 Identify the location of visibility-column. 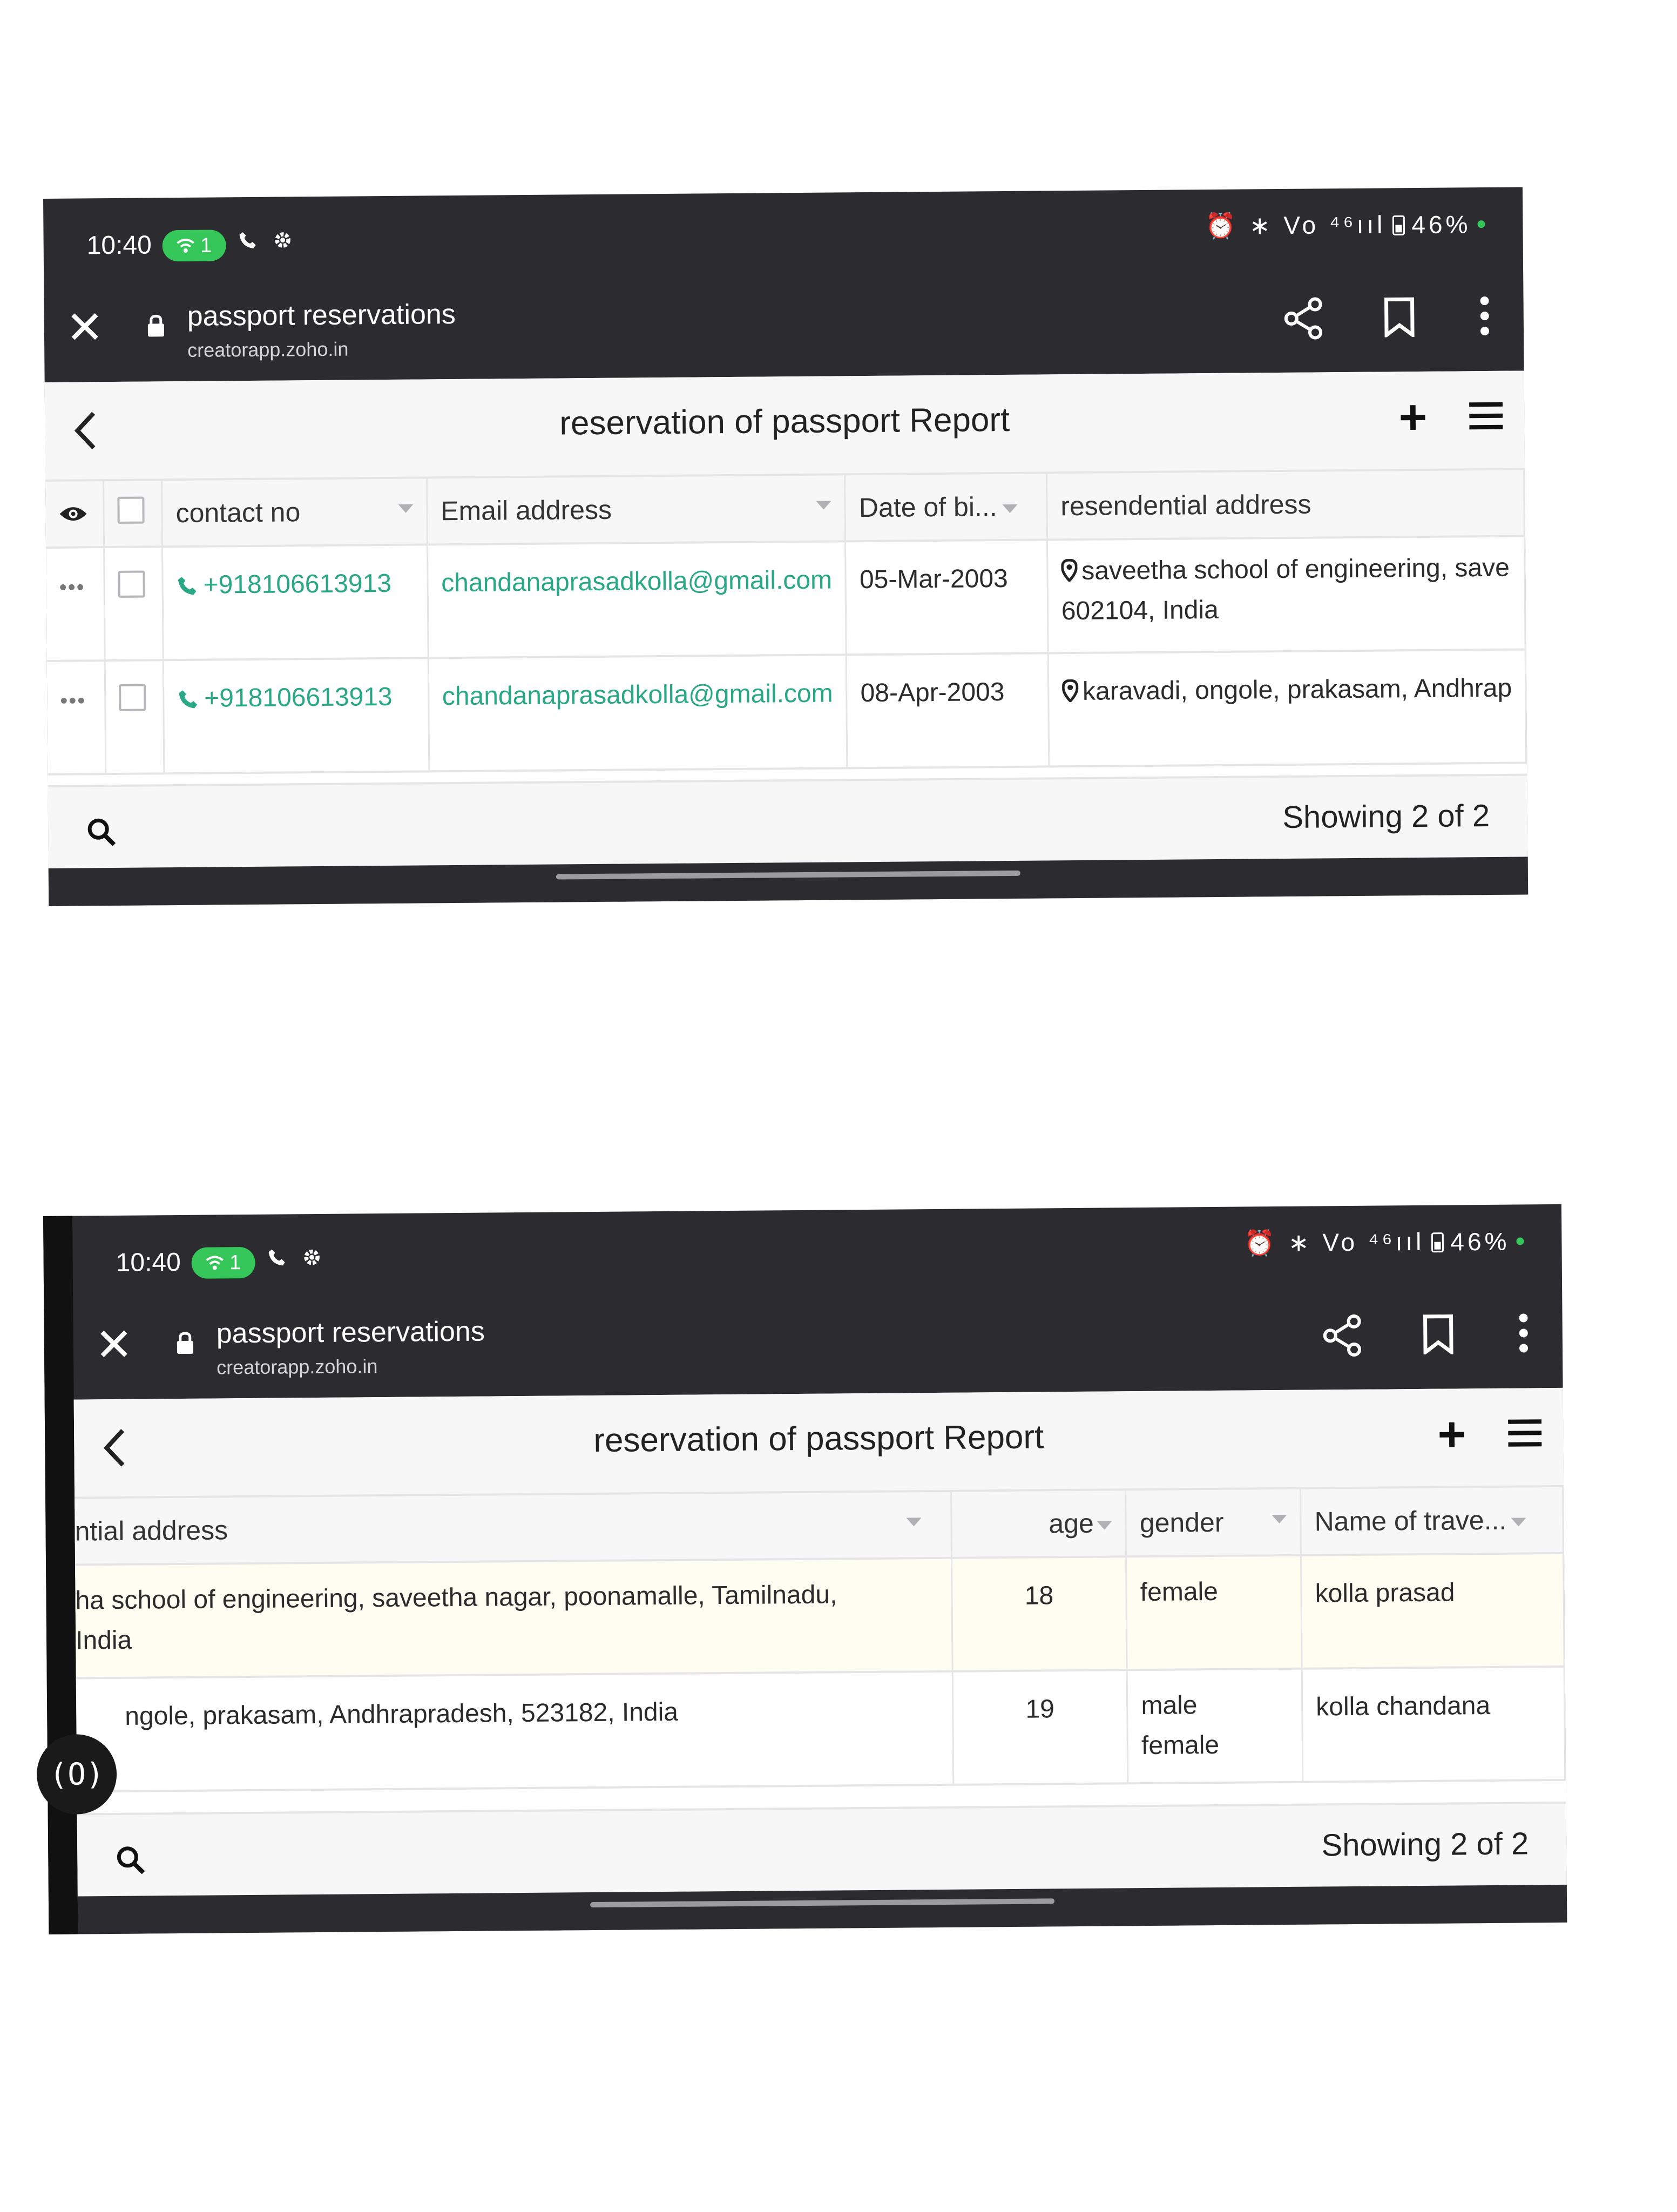
(74, 514).